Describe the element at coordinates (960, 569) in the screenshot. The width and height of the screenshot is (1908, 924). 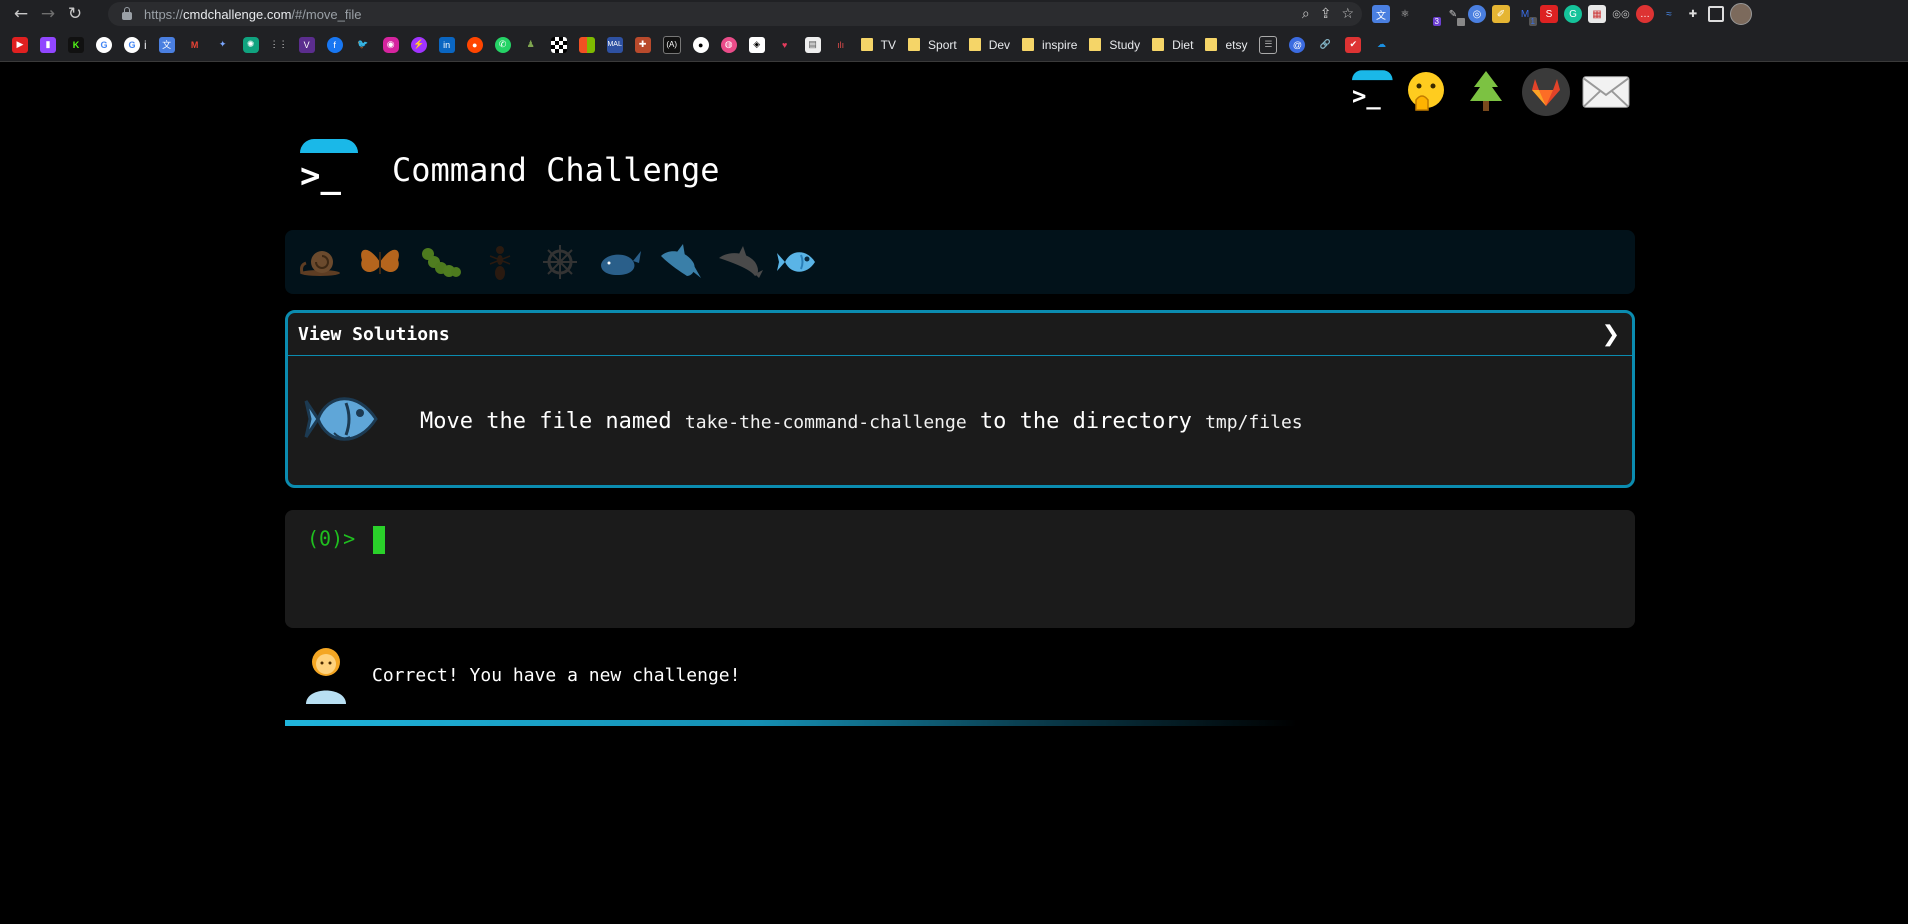
I see `terminal-input: (0)>` at that location.